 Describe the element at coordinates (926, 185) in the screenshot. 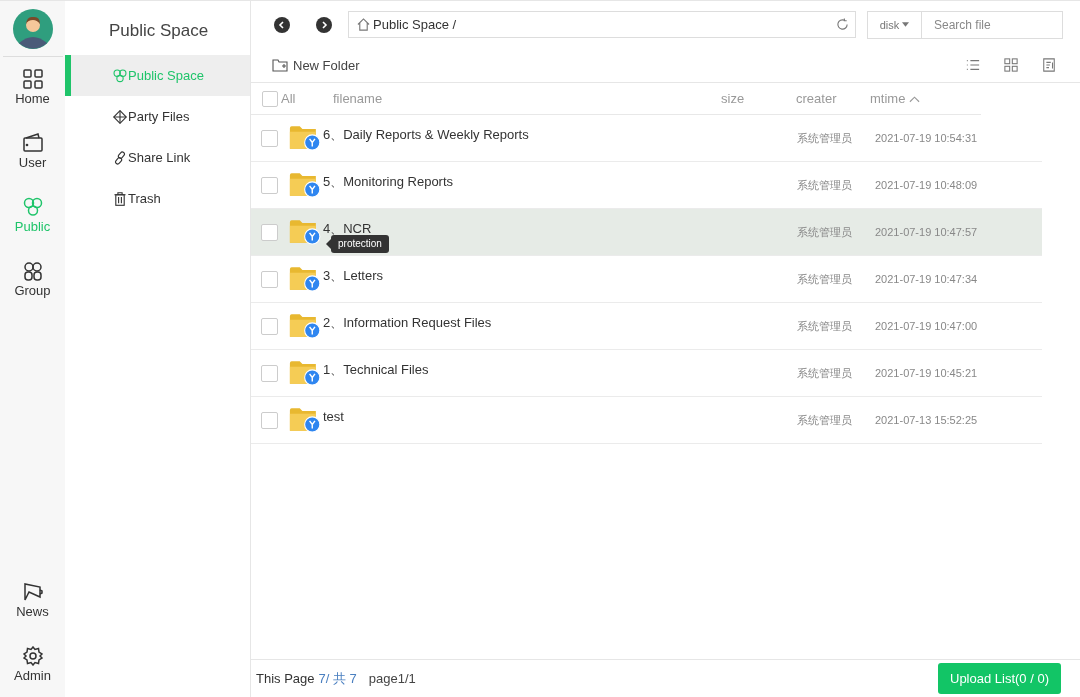

I see `mtime-cell: 2021-07-19 10:48:09` at that location.